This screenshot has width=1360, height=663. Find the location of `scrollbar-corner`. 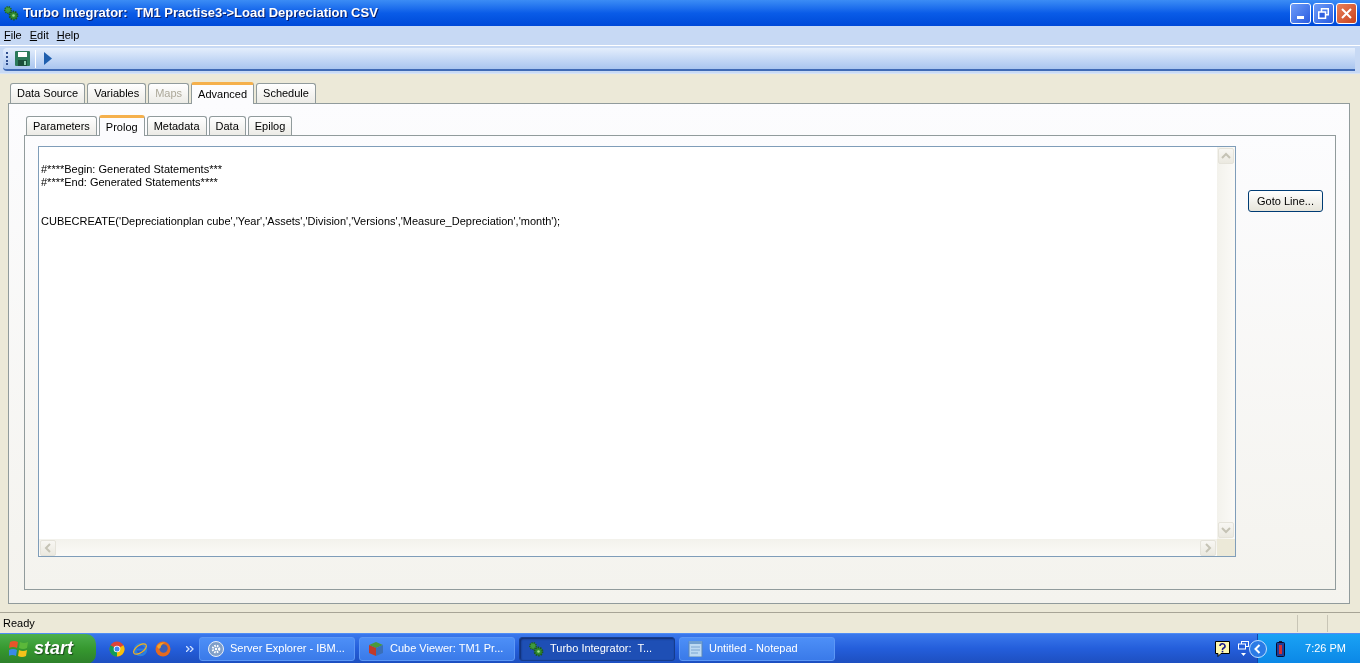

scrollbar-corner is located at coordinates (1226, 547).